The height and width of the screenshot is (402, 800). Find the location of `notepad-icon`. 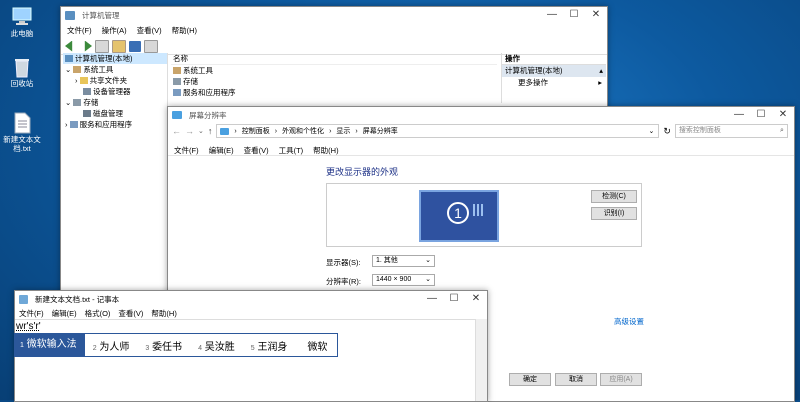

notepad-icon is located at coordinates (23, 299).